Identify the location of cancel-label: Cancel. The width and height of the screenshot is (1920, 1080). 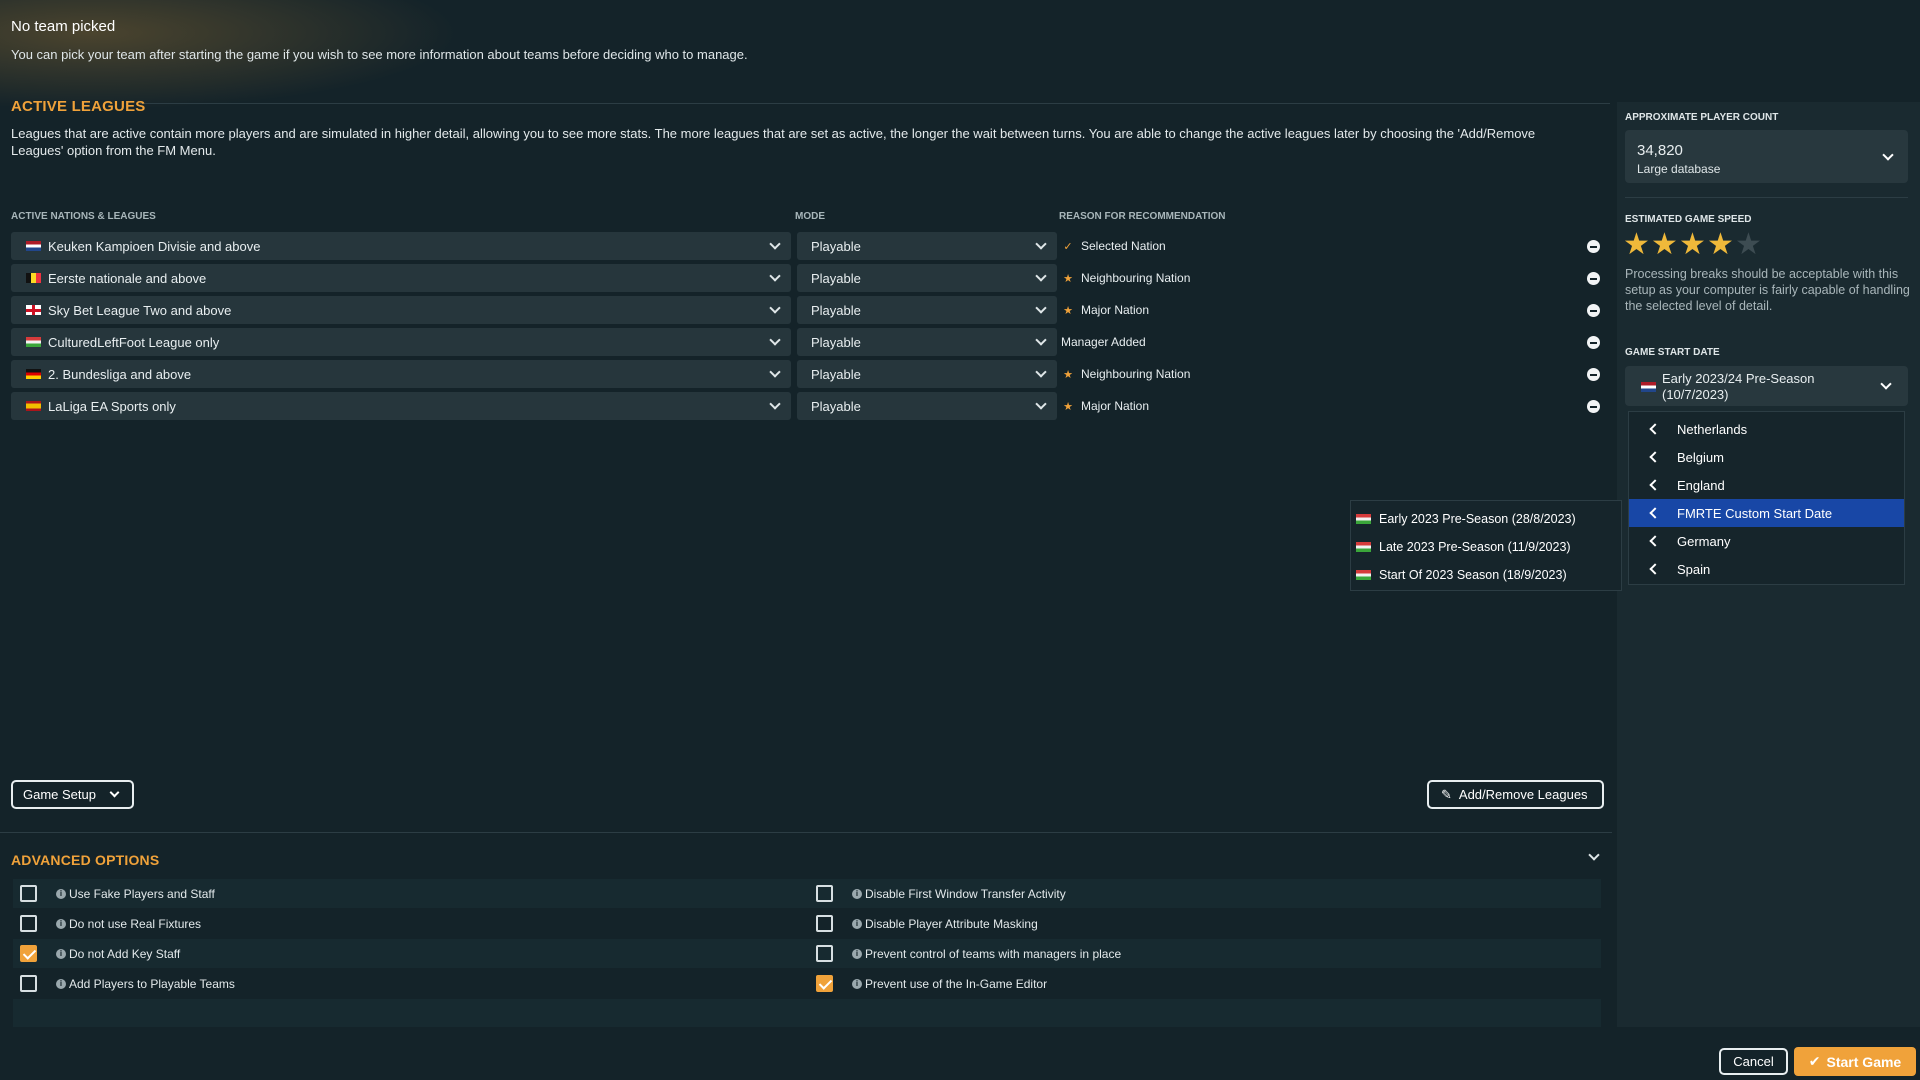
(1753, 1061).